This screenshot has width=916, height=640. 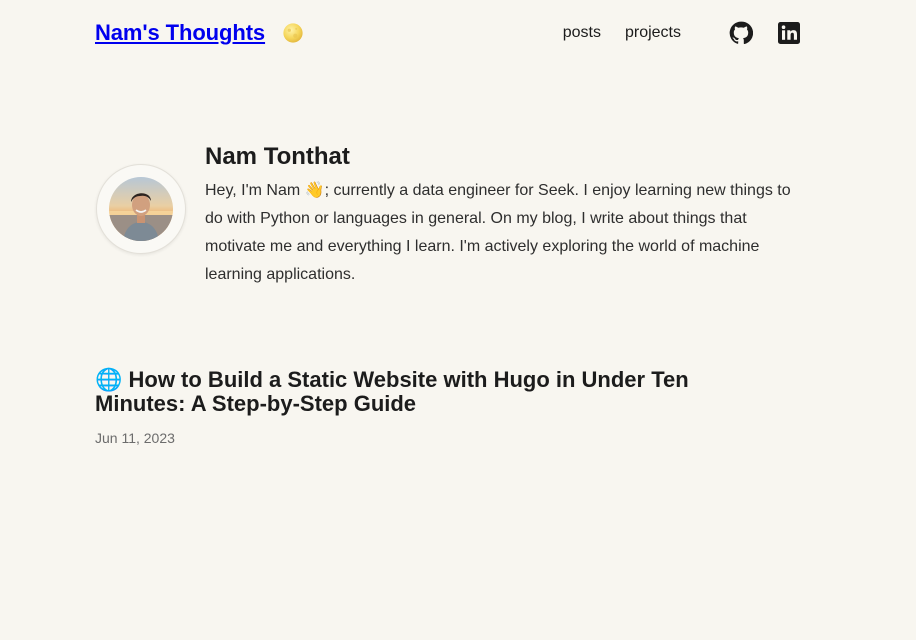 I want to click on nav-posts-link: posts, so click(x=582, y=33).